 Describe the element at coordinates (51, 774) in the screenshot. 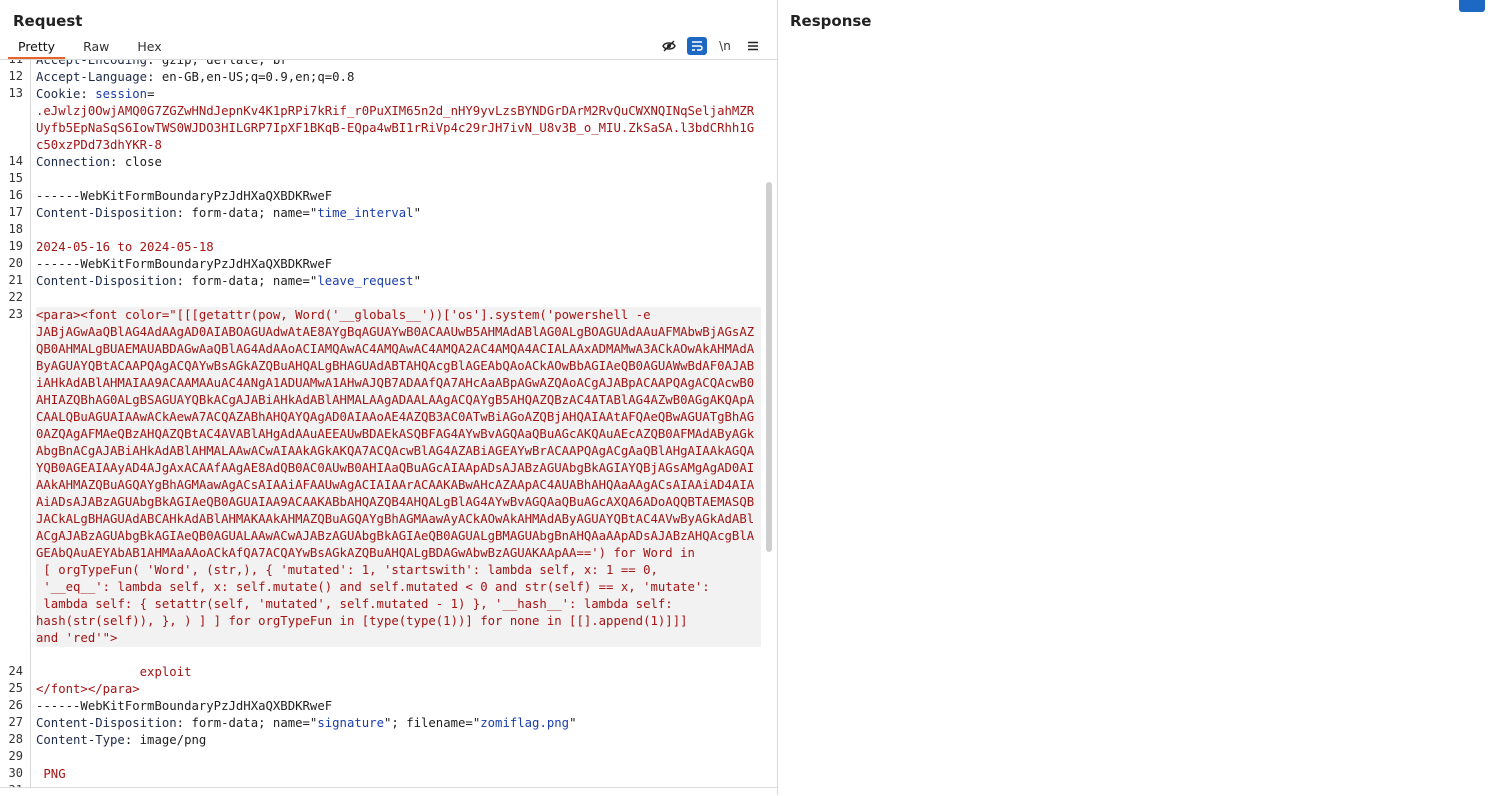

I see `code-token: PNG` at that location.